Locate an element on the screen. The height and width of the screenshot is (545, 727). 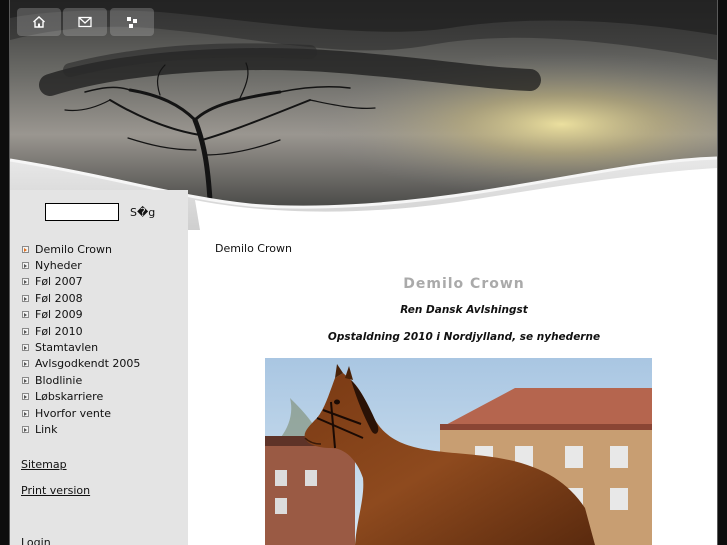
sidebar-item-label: Føl 2008 is located at coordinates (59, 298).